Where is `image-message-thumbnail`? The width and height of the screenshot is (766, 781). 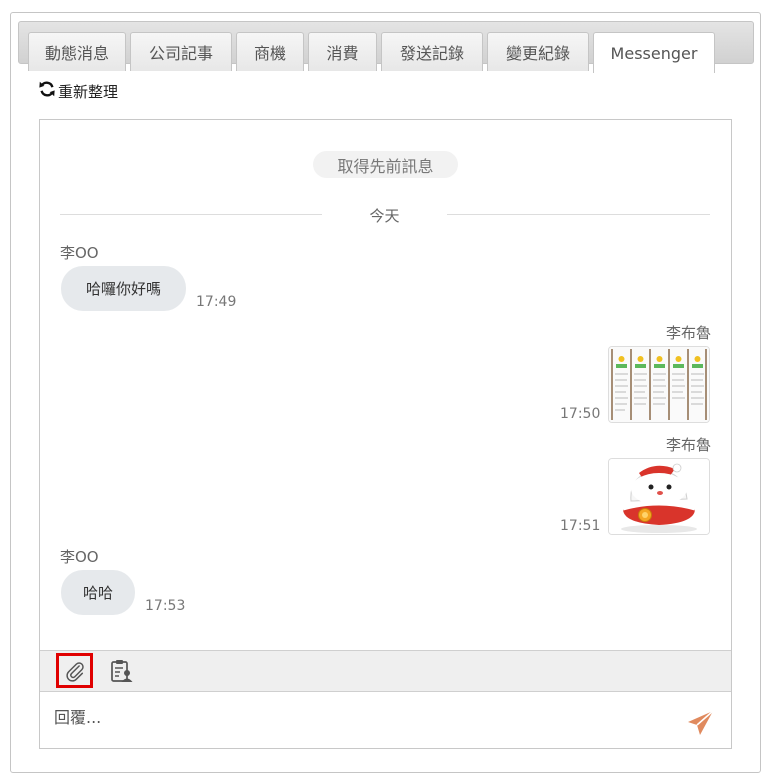 image-message-thumbnail is located at coordinates (659, 384).